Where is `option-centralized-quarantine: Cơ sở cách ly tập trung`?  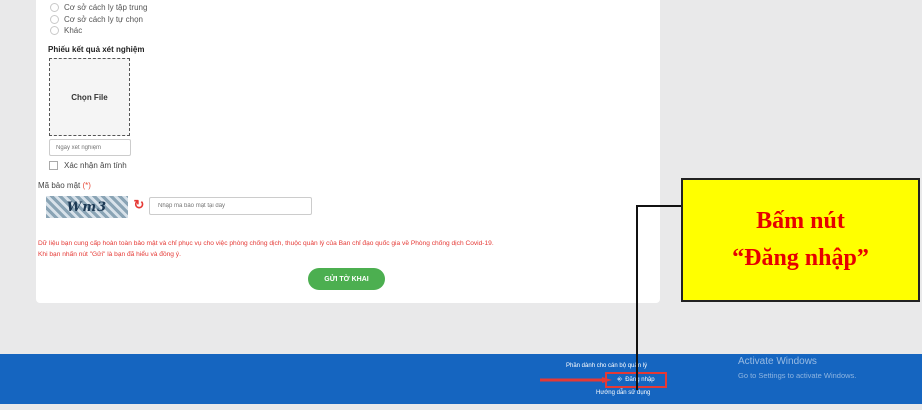
option-centralized-quarantine: Cơ sở cách ly tập trung is located at coordinates (98, 7).